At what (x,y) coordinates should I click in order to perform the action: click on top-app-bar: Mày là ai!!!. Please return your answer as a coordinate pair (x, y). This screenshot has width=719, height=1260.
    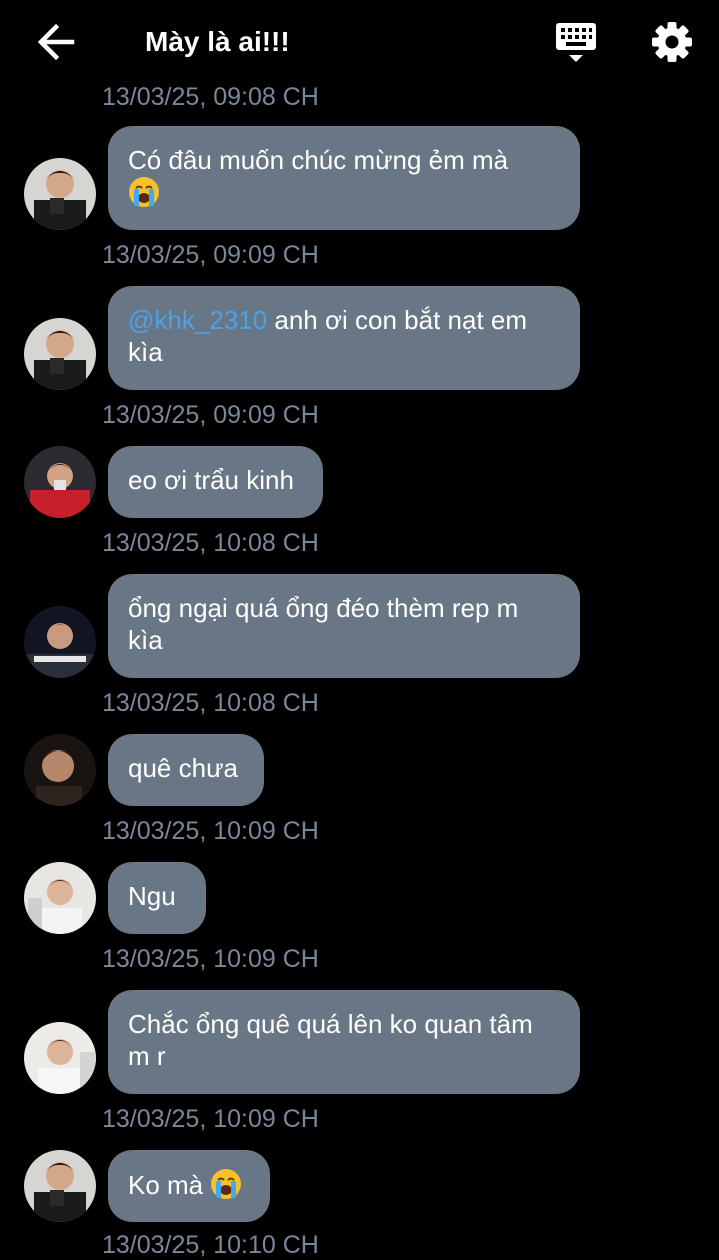
    Looking at the image, I should click on (359, 43).